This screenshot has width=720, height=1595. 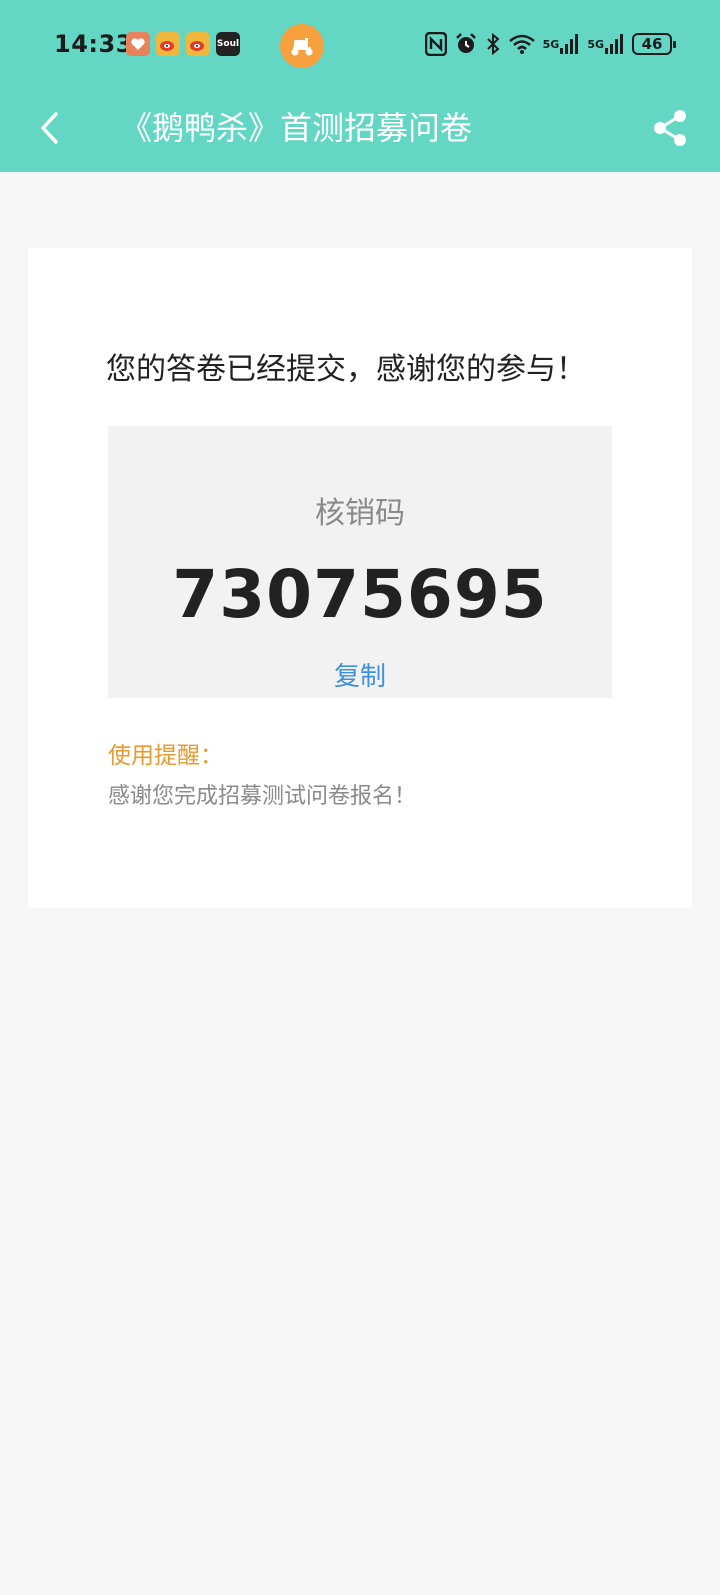 I want to click on soul-app-icon: Soul, so click(x=228, y=44).